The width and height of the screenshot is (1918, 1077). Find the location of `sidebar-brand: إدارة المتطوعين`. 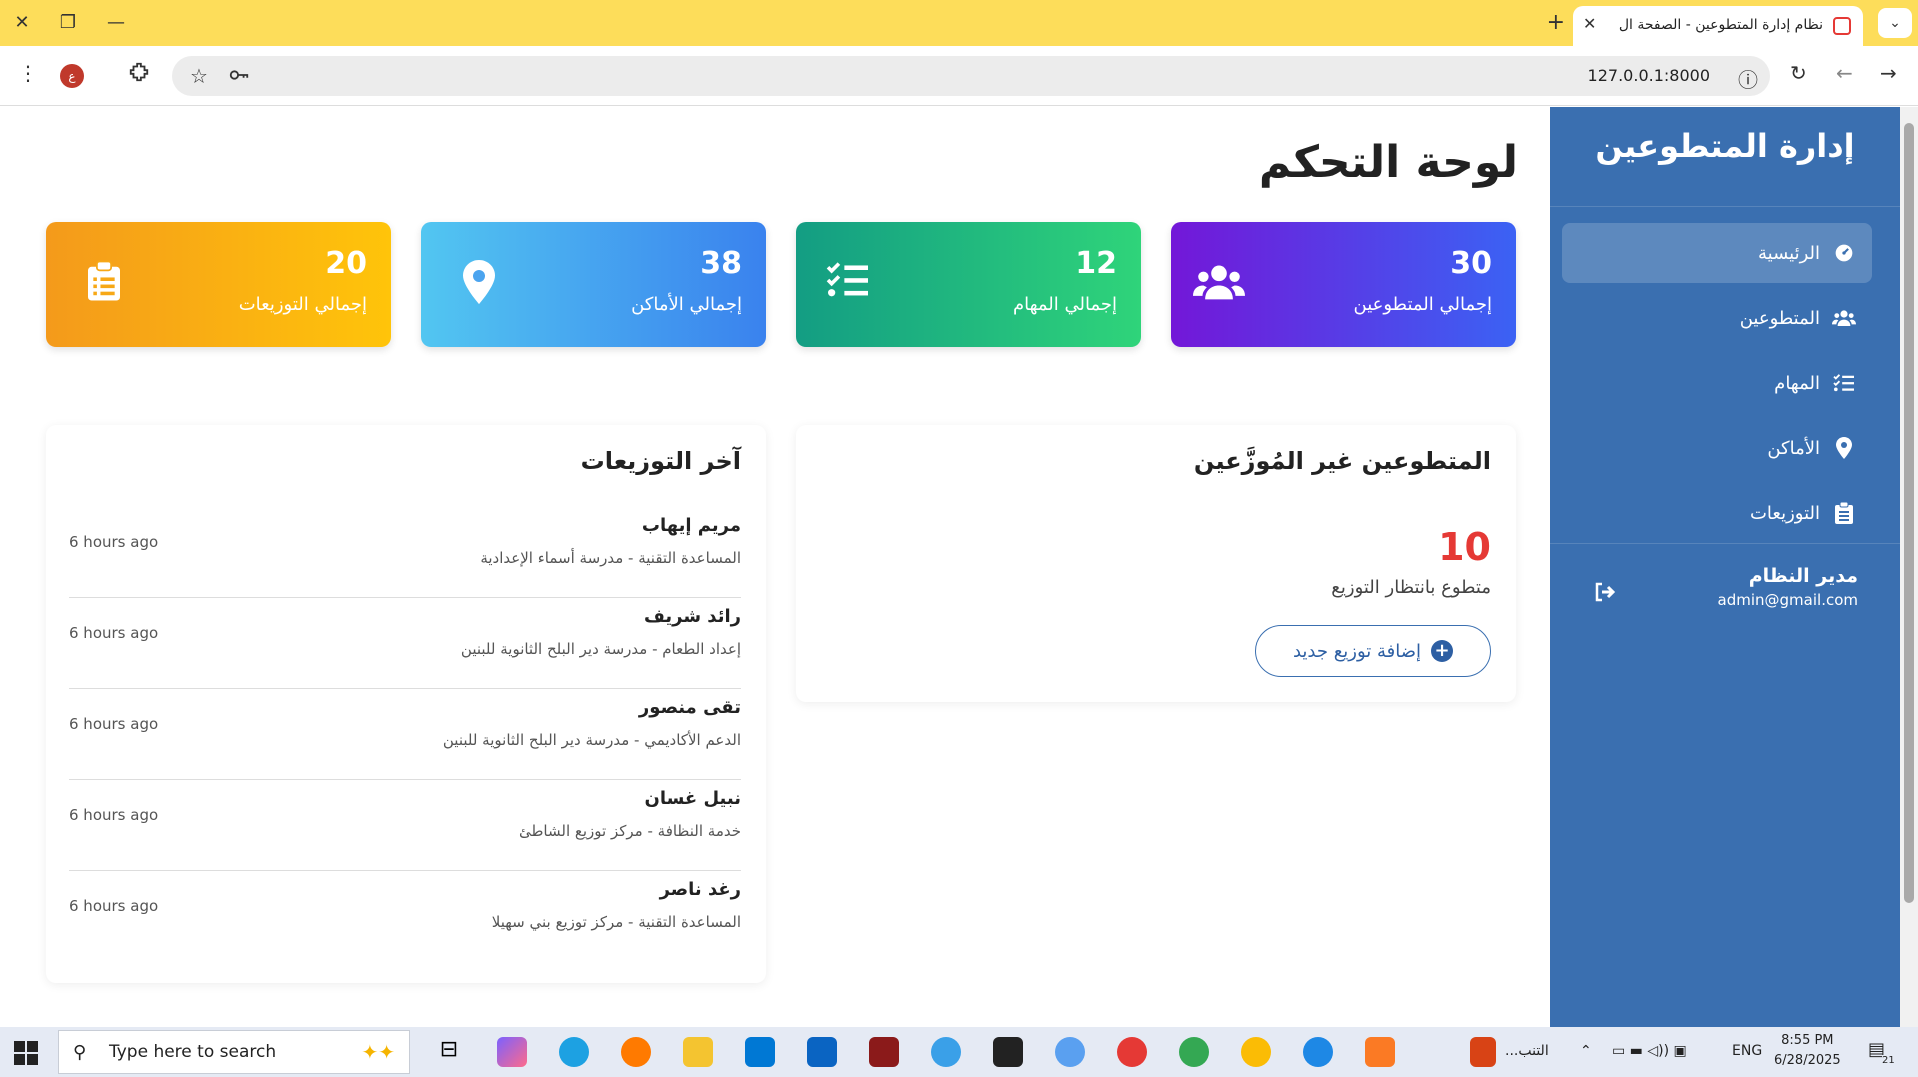

sidebar-brand: إدارة المتطوعين is located at coordinates (1725, 167).